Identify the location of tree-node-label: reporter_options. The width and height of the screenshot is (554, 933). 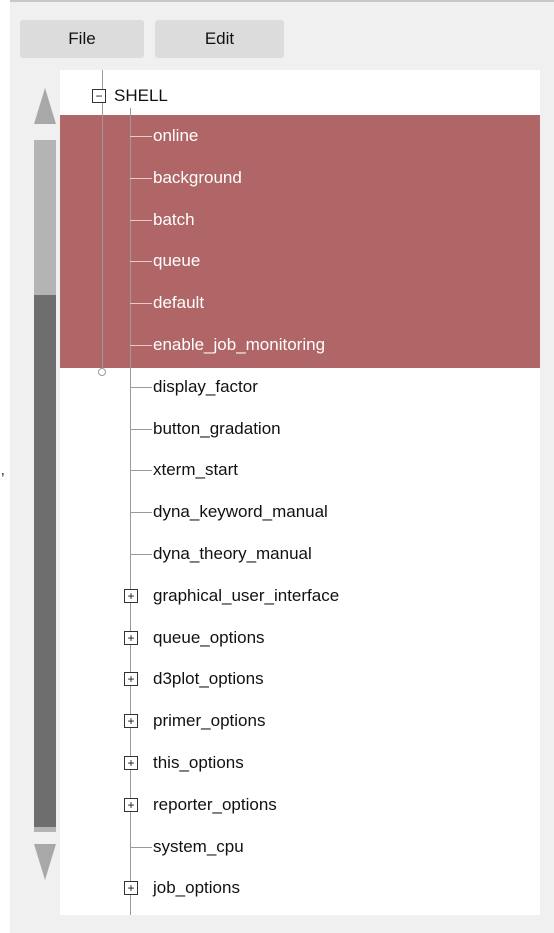
(215, 804).